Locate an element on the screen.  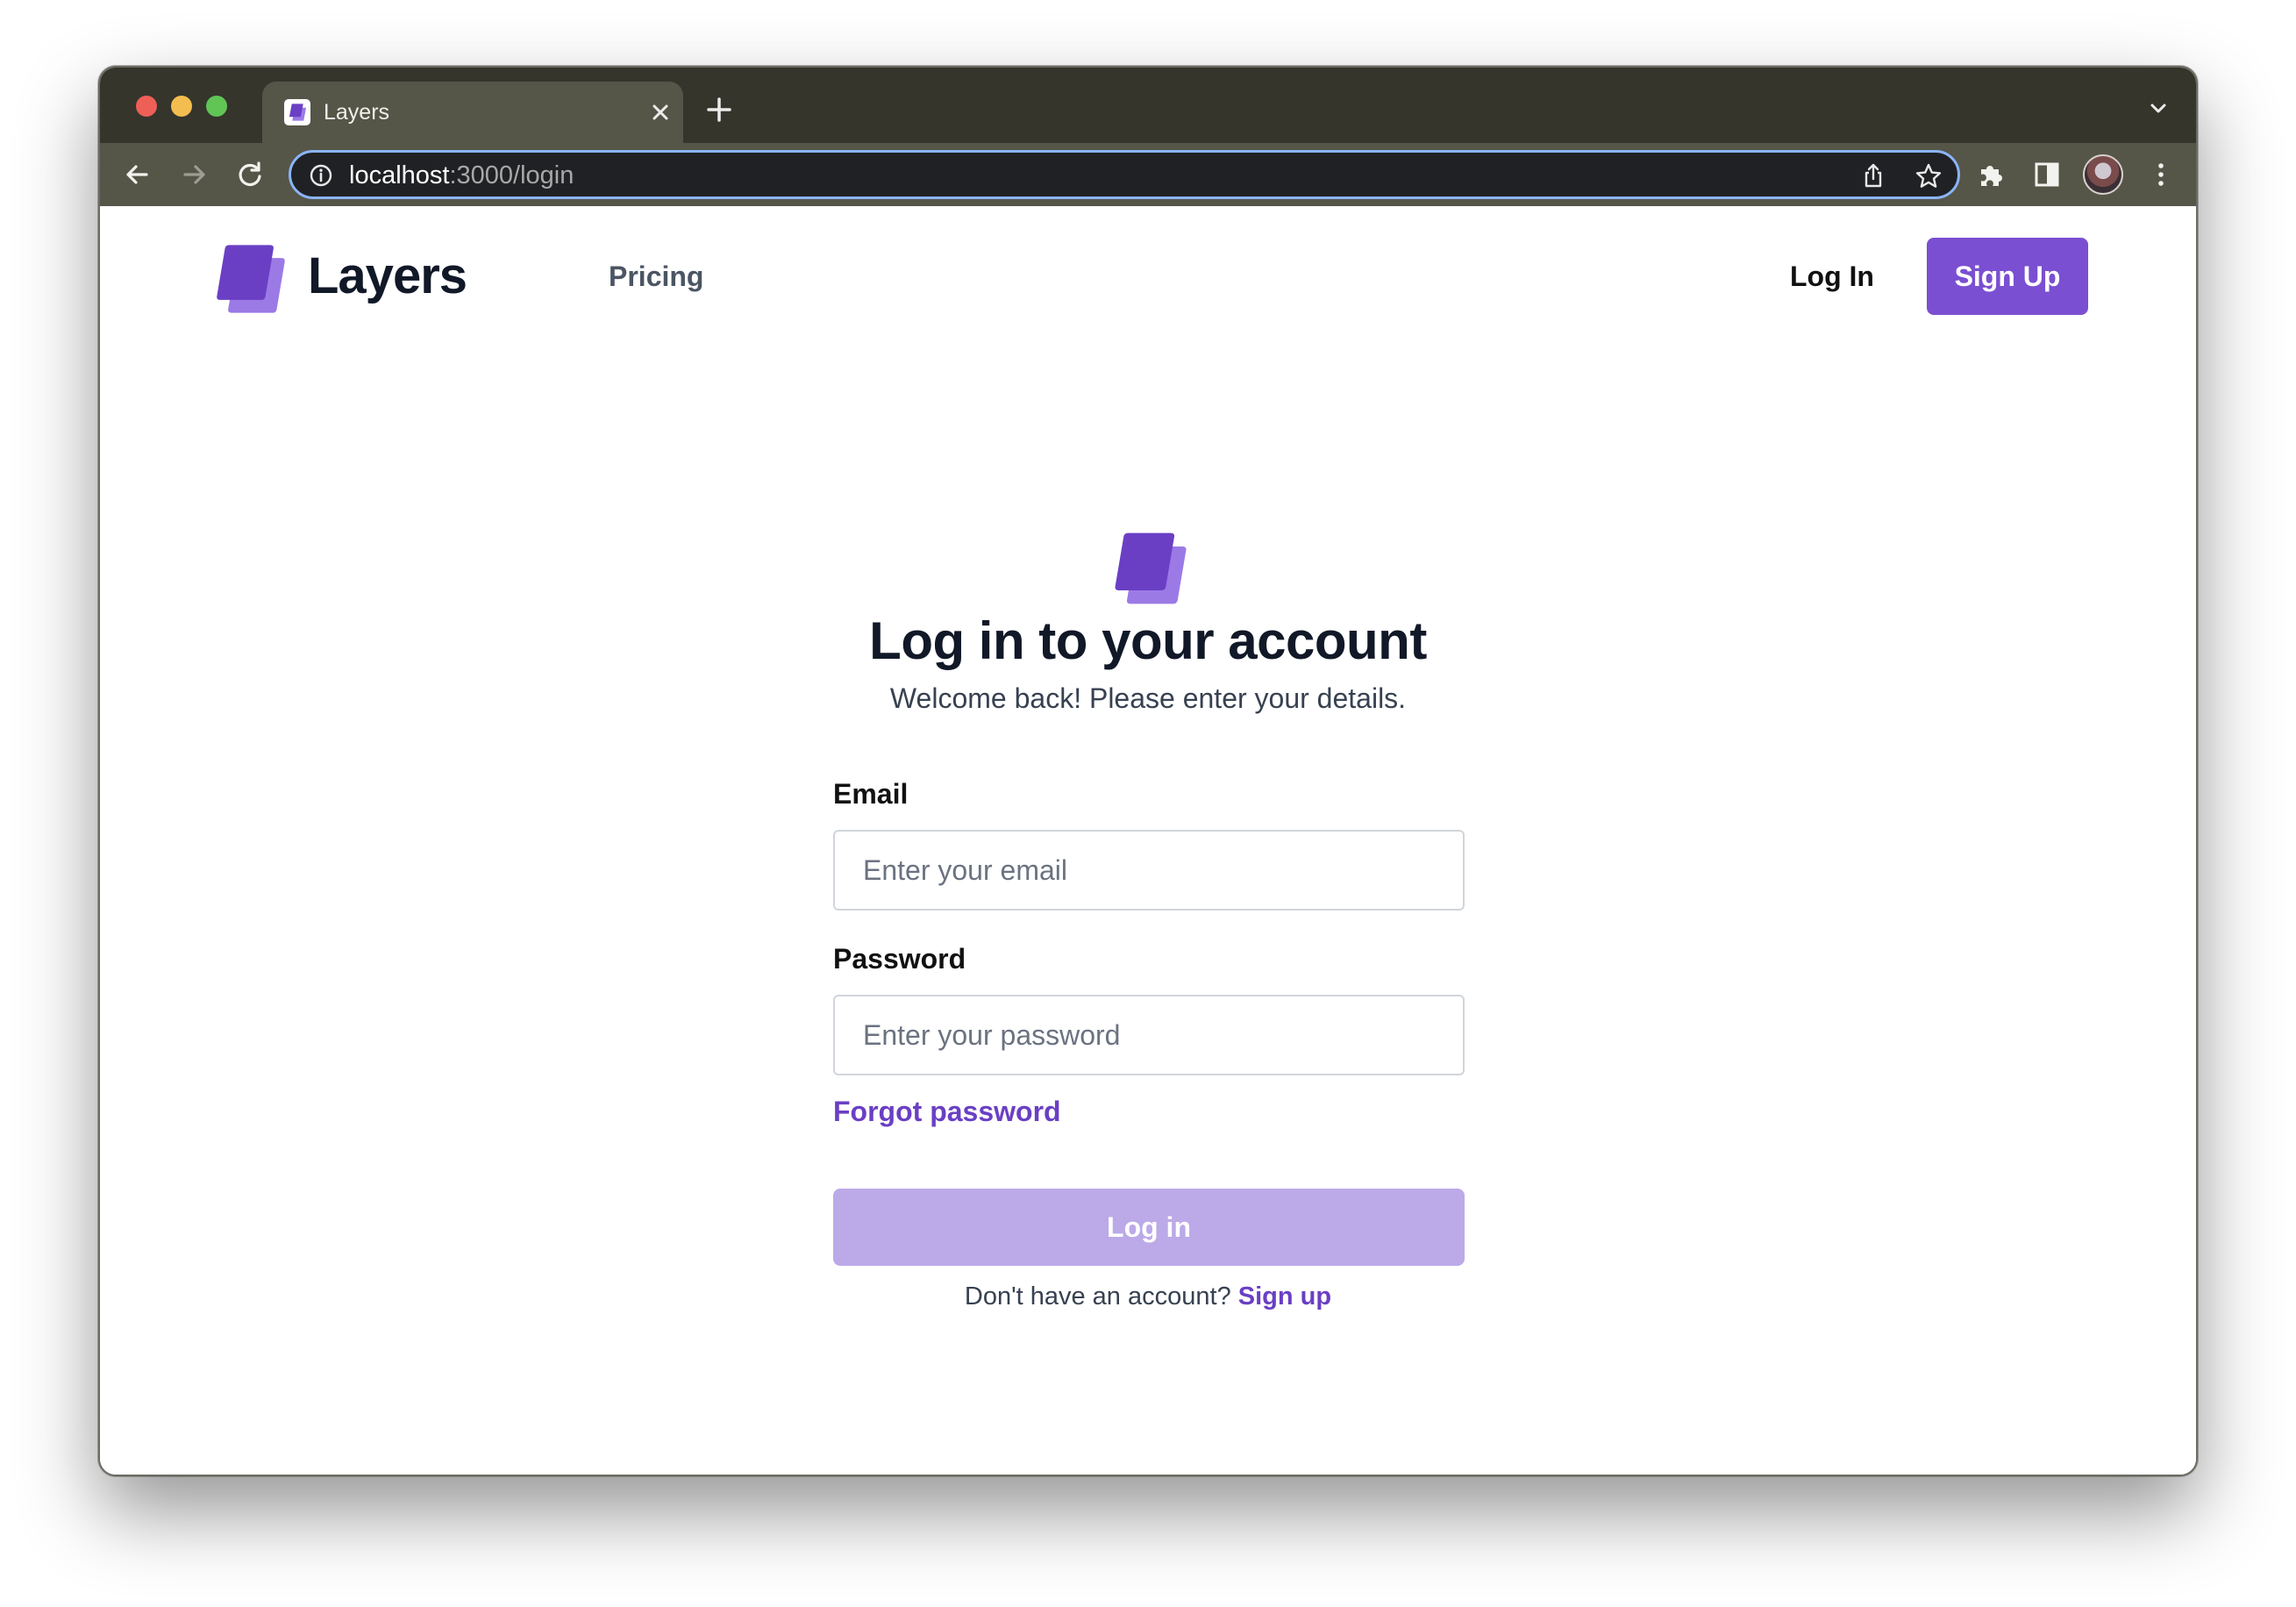
forgot-password-link: Forgot password is located at coordinates (947, 1111).